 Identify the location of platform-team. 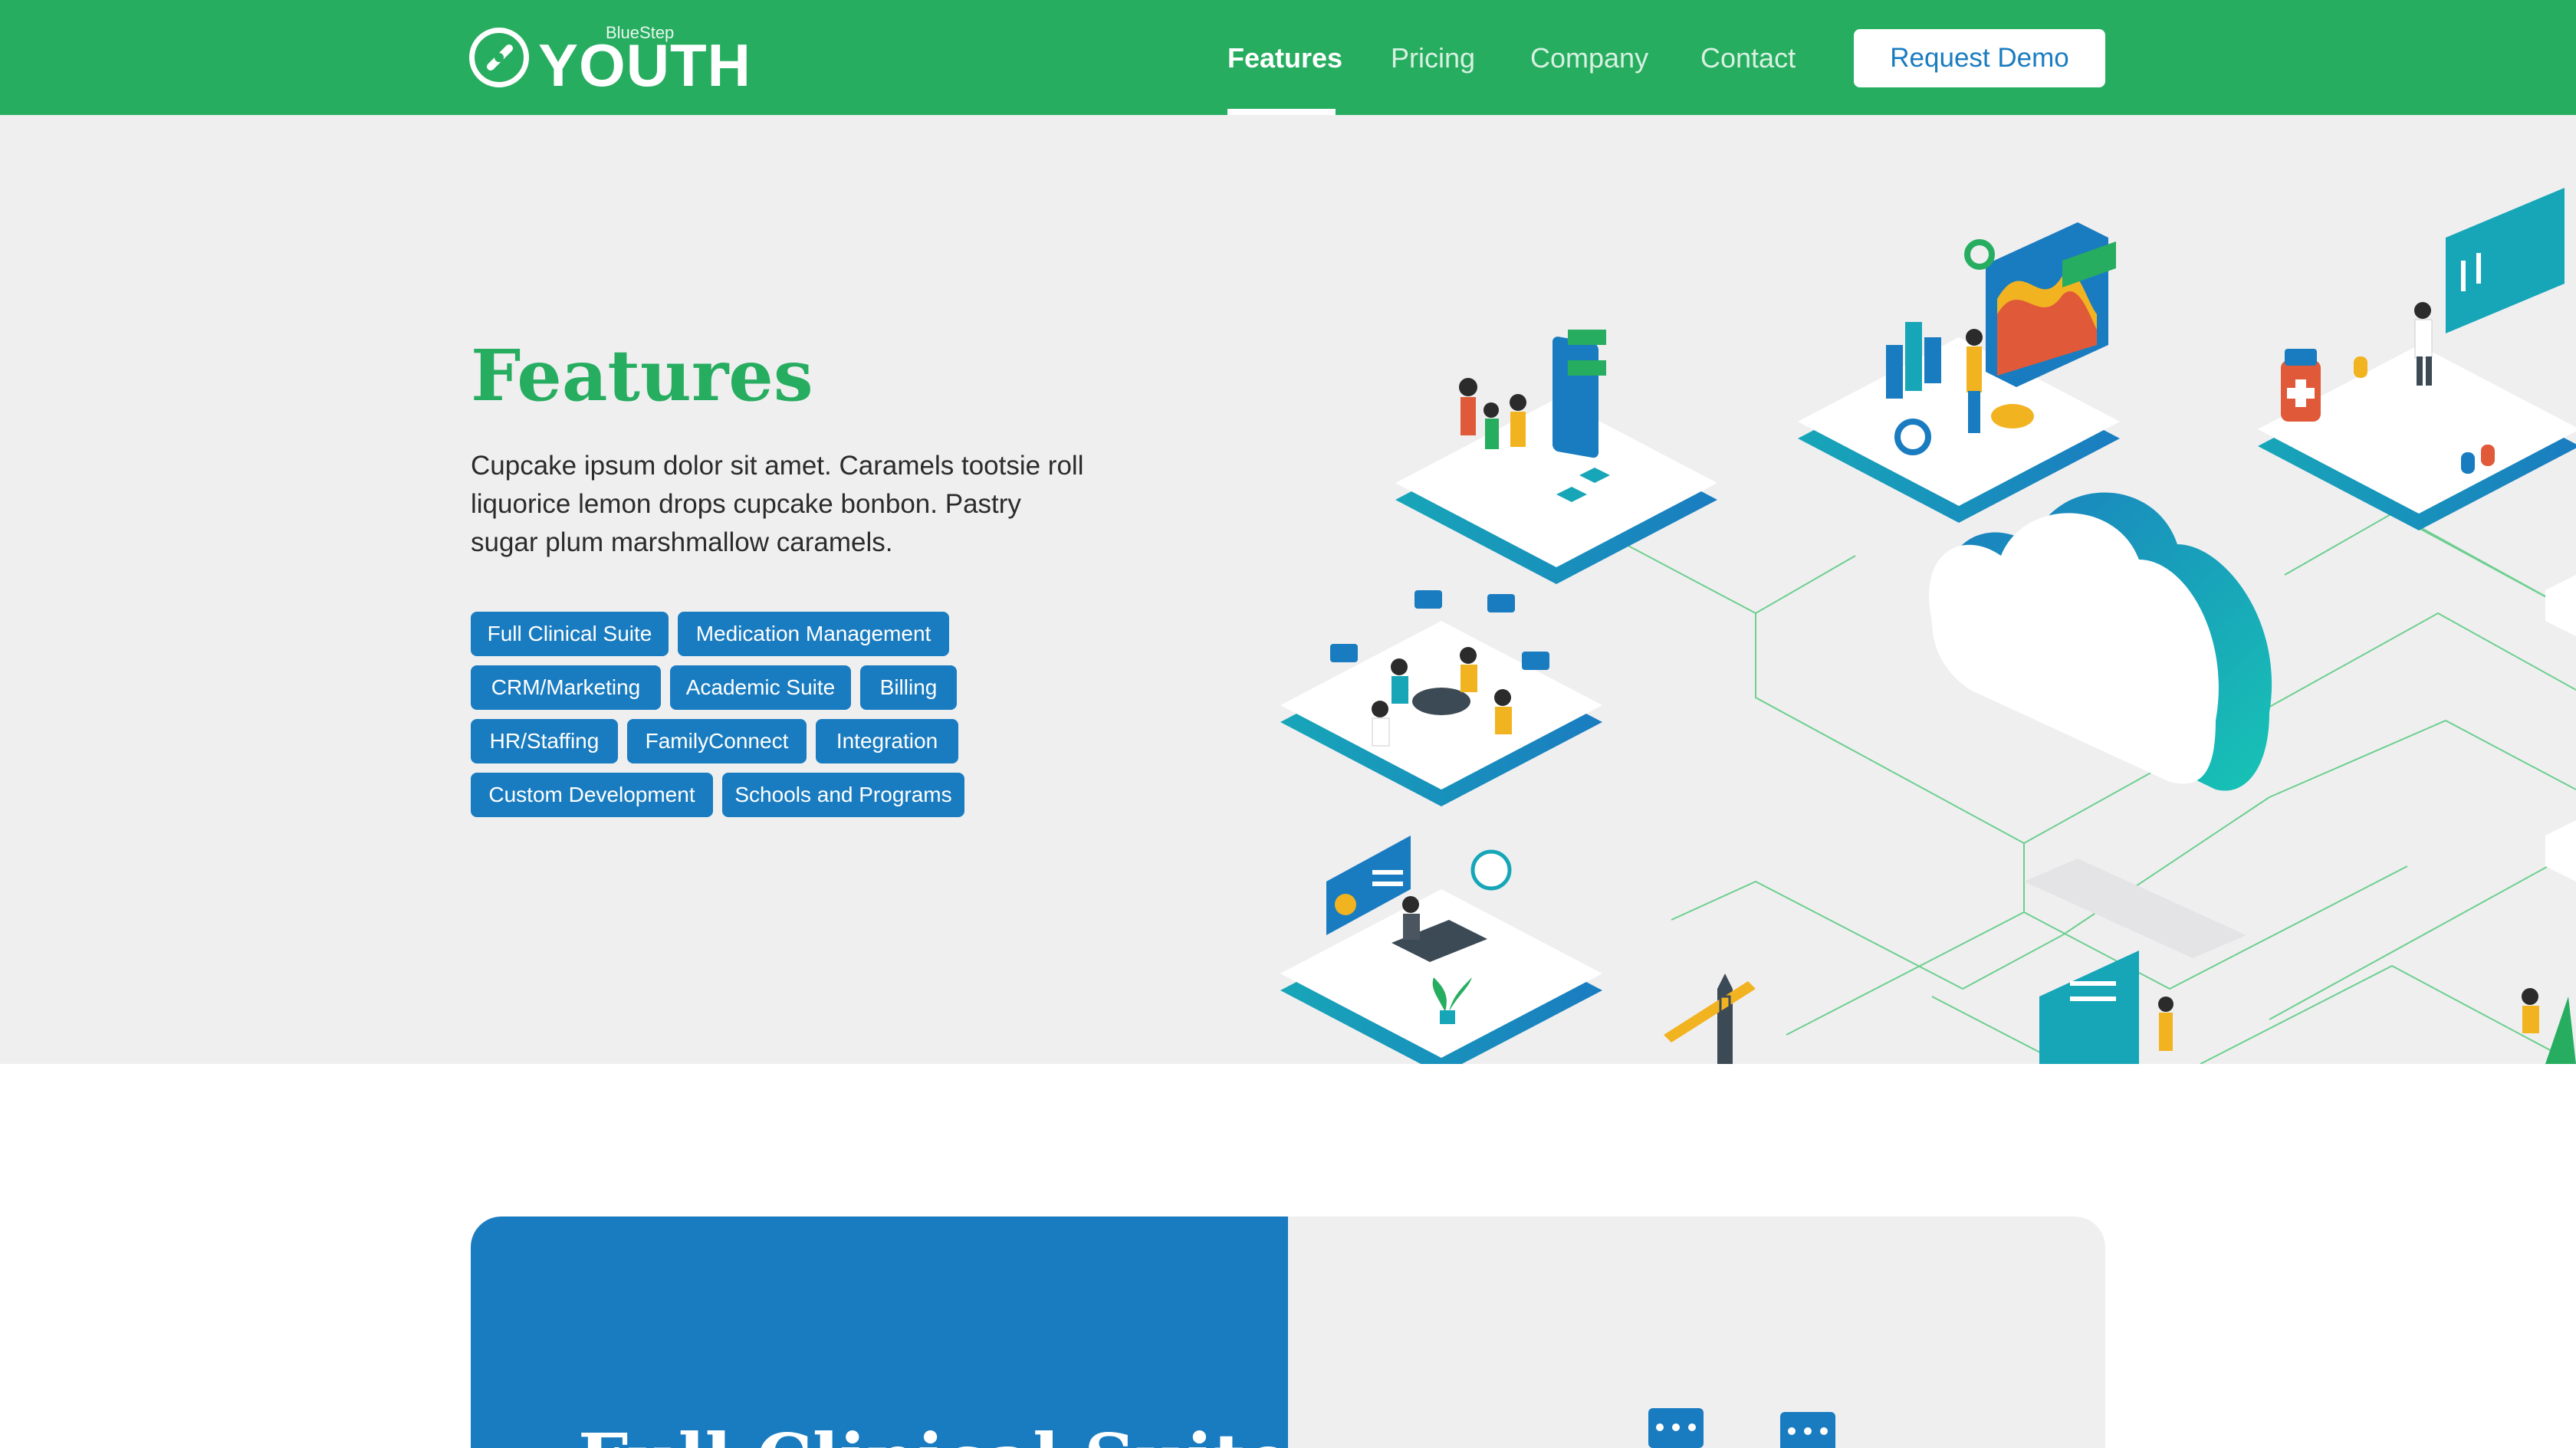
(1556, 457).